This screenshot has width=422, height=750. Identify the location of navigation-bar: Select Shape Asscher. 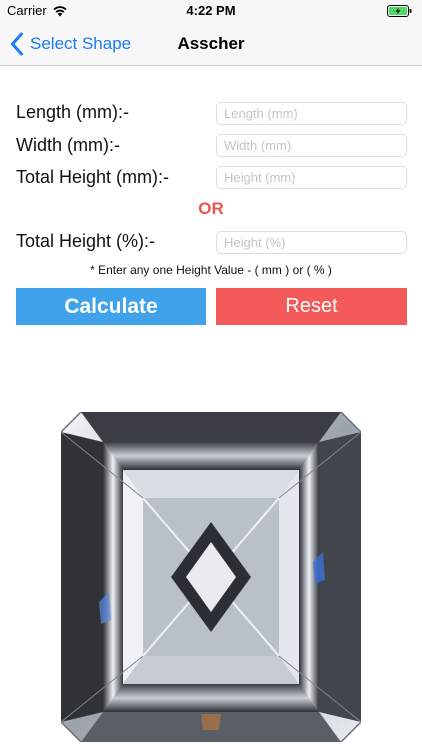
(211, 44).